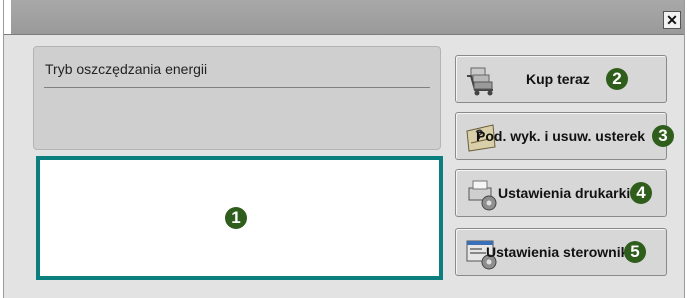  I want to click on buy-now-label: Kup teraz, so click(558, 79).